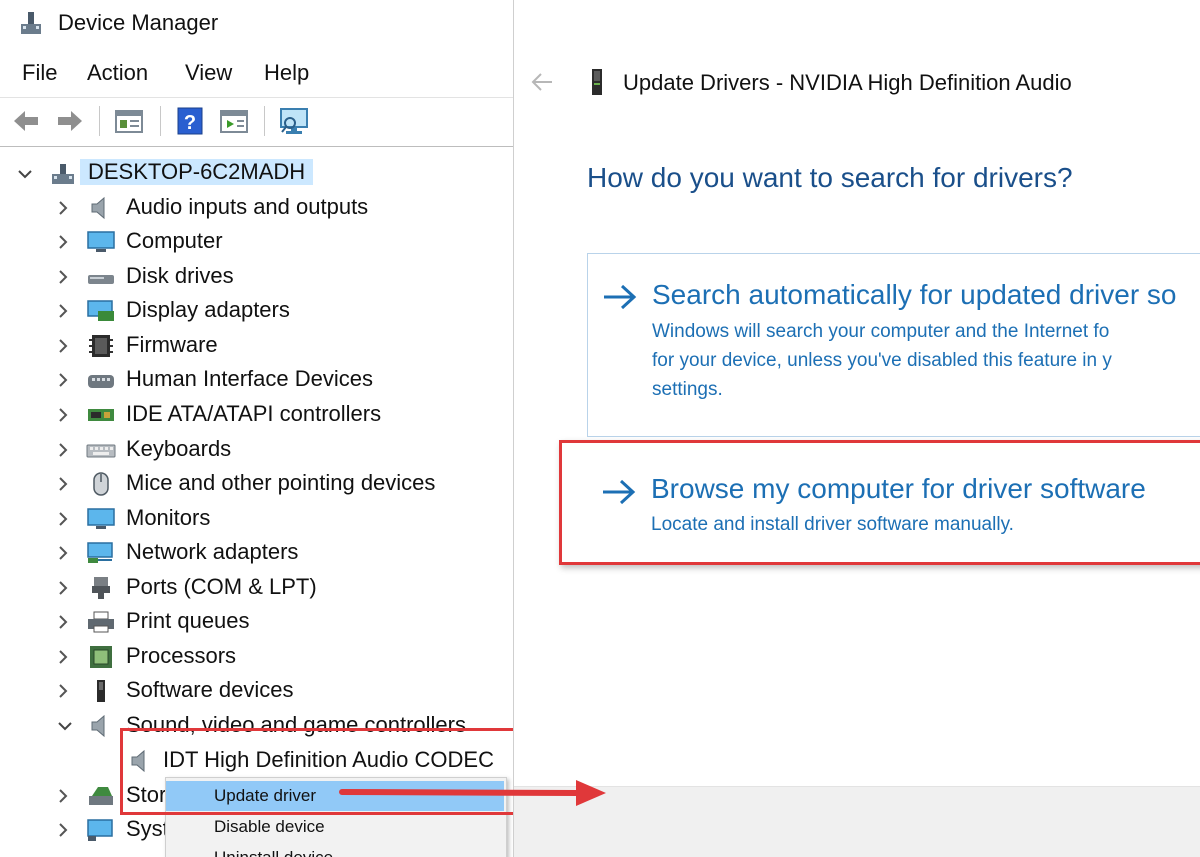 This screenshot has height=857, width=1200. Describe the element at coordinates (129, 121) in the screenshot. I see `properties-icon` at that location.